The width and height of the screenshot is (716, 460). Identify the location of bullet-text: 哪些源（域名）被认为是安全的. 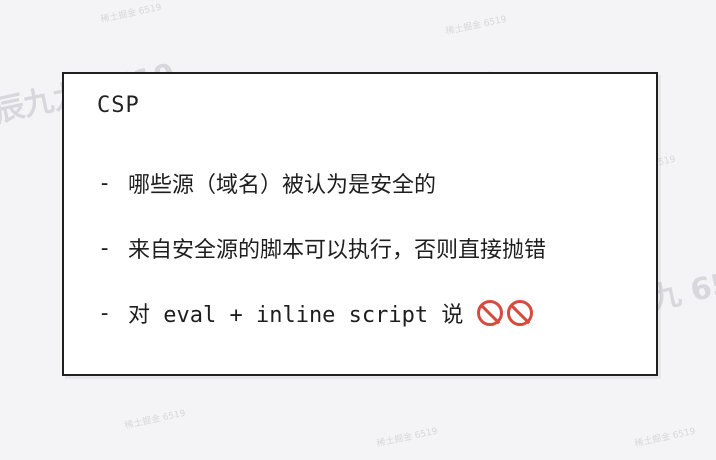
(282, 185).